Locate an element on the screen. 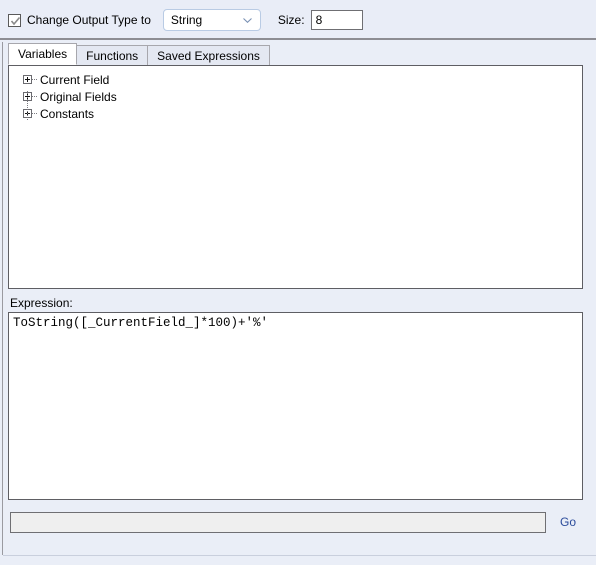 This screenshot has width=596, height=565. expression-text: ToString([_CurrentField_]*100)+'%' is located at coordinates (141, 323).